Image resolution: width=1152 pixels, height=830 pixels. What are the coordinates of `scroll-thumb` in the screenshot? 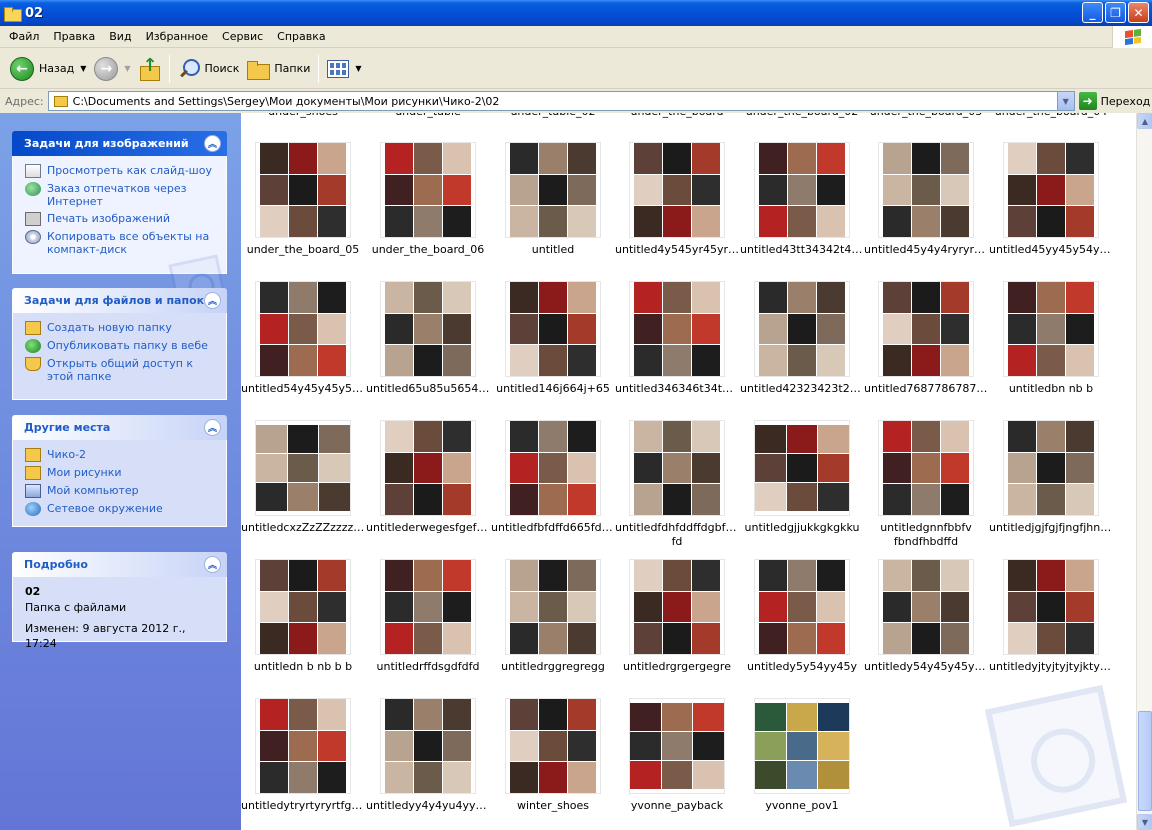 It's located at (1145, 761).